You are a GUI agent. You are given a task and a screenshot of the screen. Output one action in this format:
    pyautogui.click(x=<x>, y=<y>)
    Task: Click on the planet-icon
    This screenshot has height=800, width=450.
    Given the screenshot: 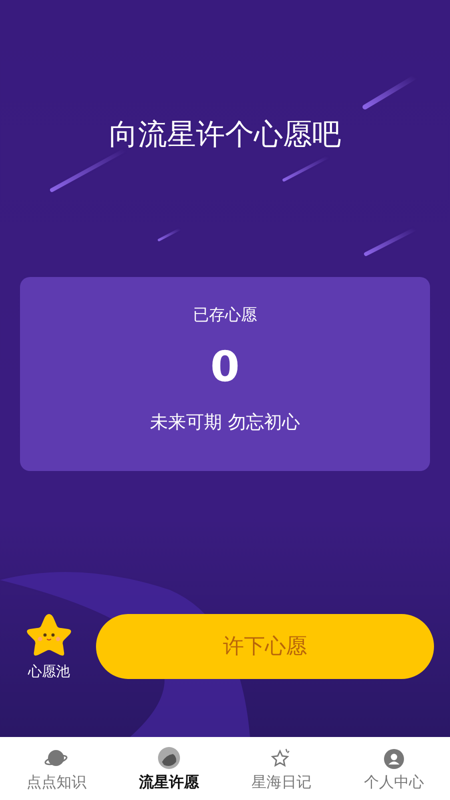 What is the action you would take?
    pyautogui.click(x=56, y=758)
    